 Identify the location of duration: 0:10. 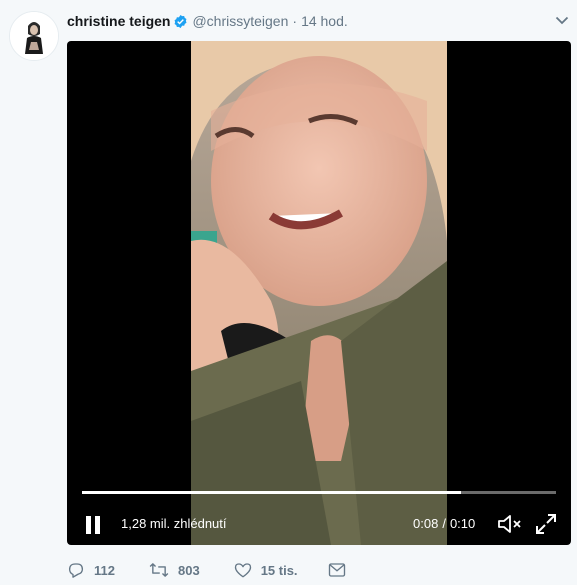
(462, 523).